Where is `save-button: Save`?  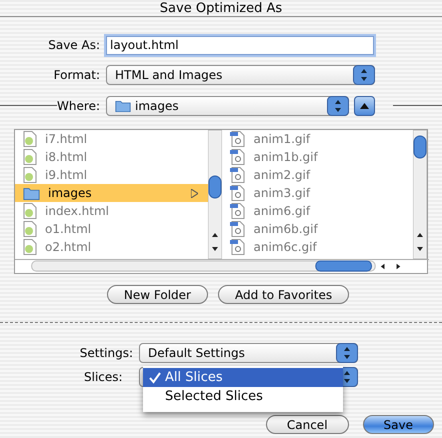 save-button: Save is located at coordinates (398, 424).